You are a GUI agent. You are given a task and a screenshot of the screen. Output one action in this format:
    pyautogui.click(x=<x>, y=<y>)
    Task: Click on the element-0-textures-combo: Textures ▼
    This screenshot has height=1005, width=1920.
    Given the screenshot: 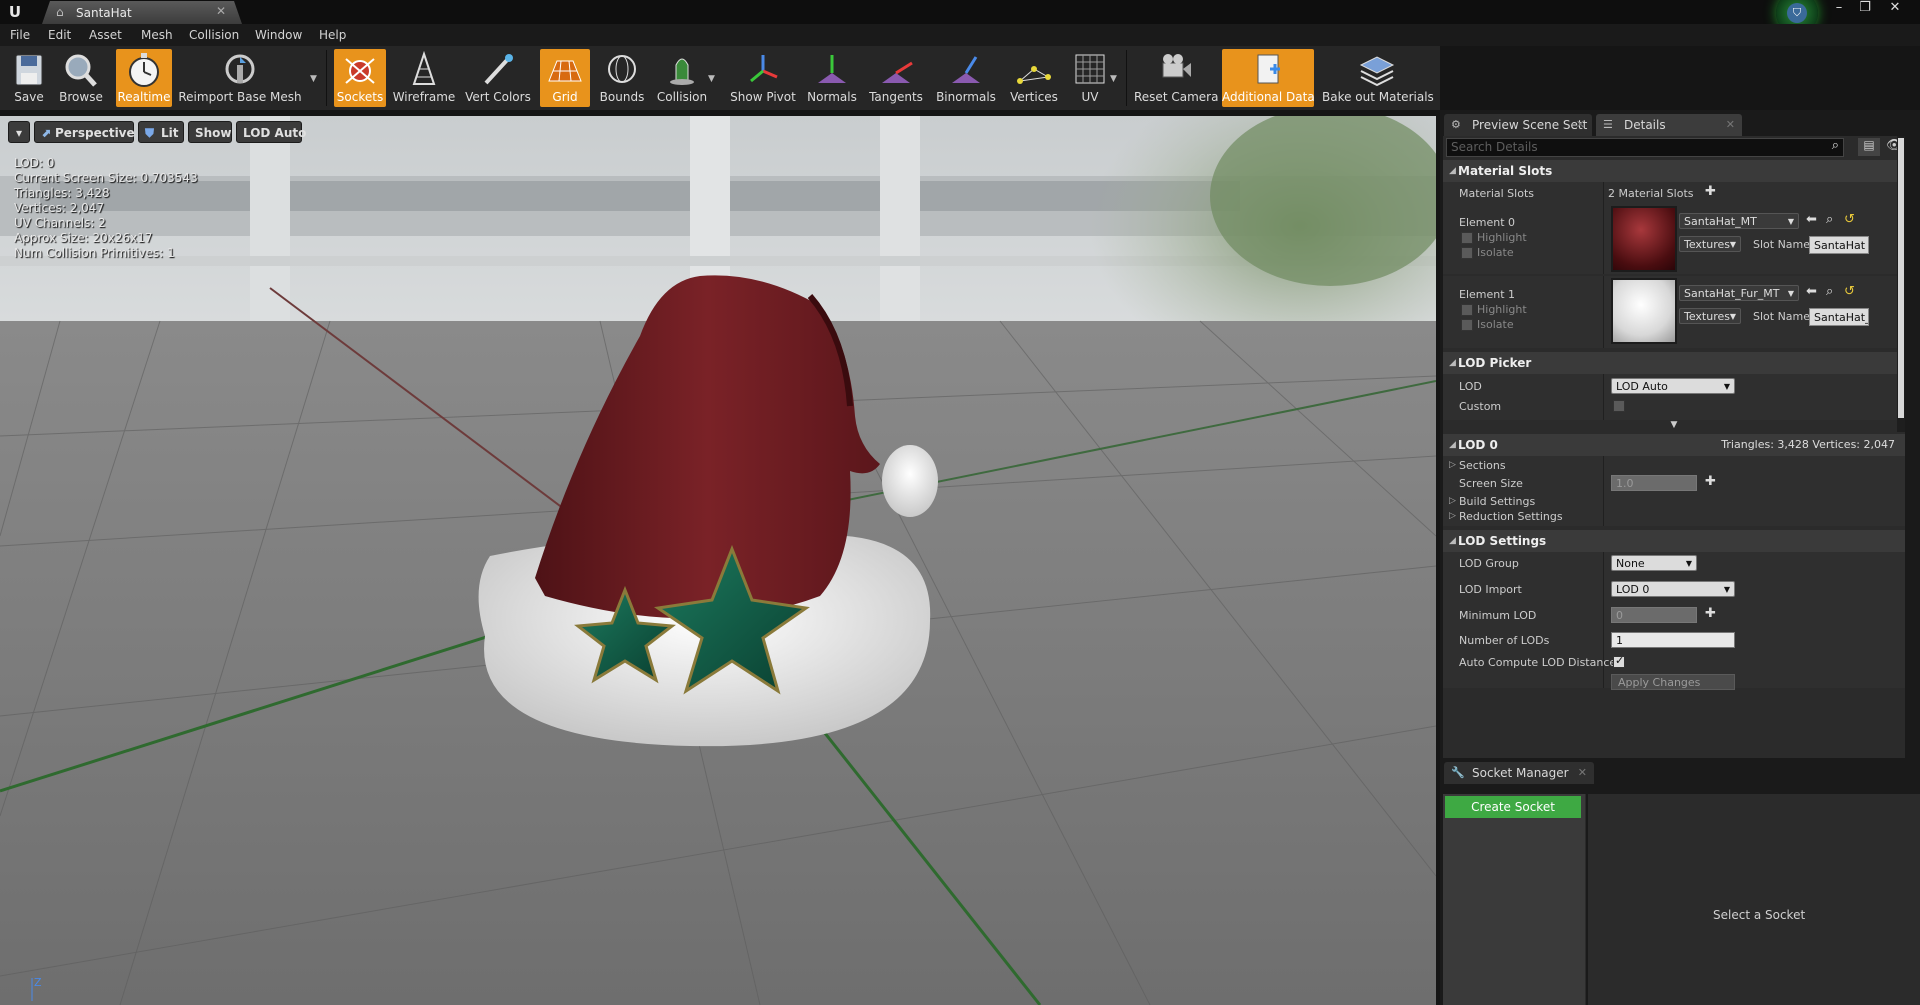 What is the action you would take?
    pyautogui.click(x=1710, y=244)
    